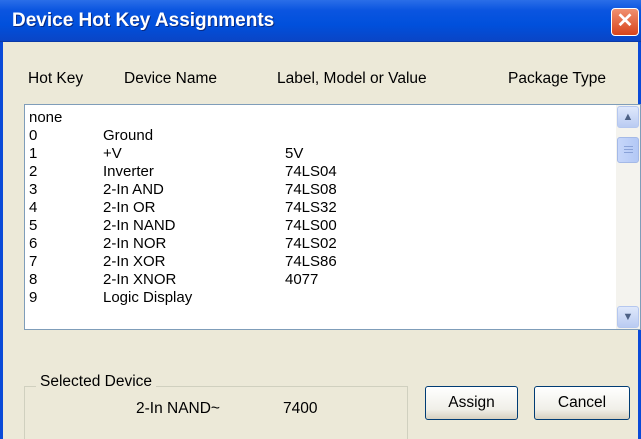 This screenshot has width=641, height=439. What do you see at coordinates (582, 403) in the screenshot?
I see `cancel-button: Cancel` at bounding box center [582, 403].